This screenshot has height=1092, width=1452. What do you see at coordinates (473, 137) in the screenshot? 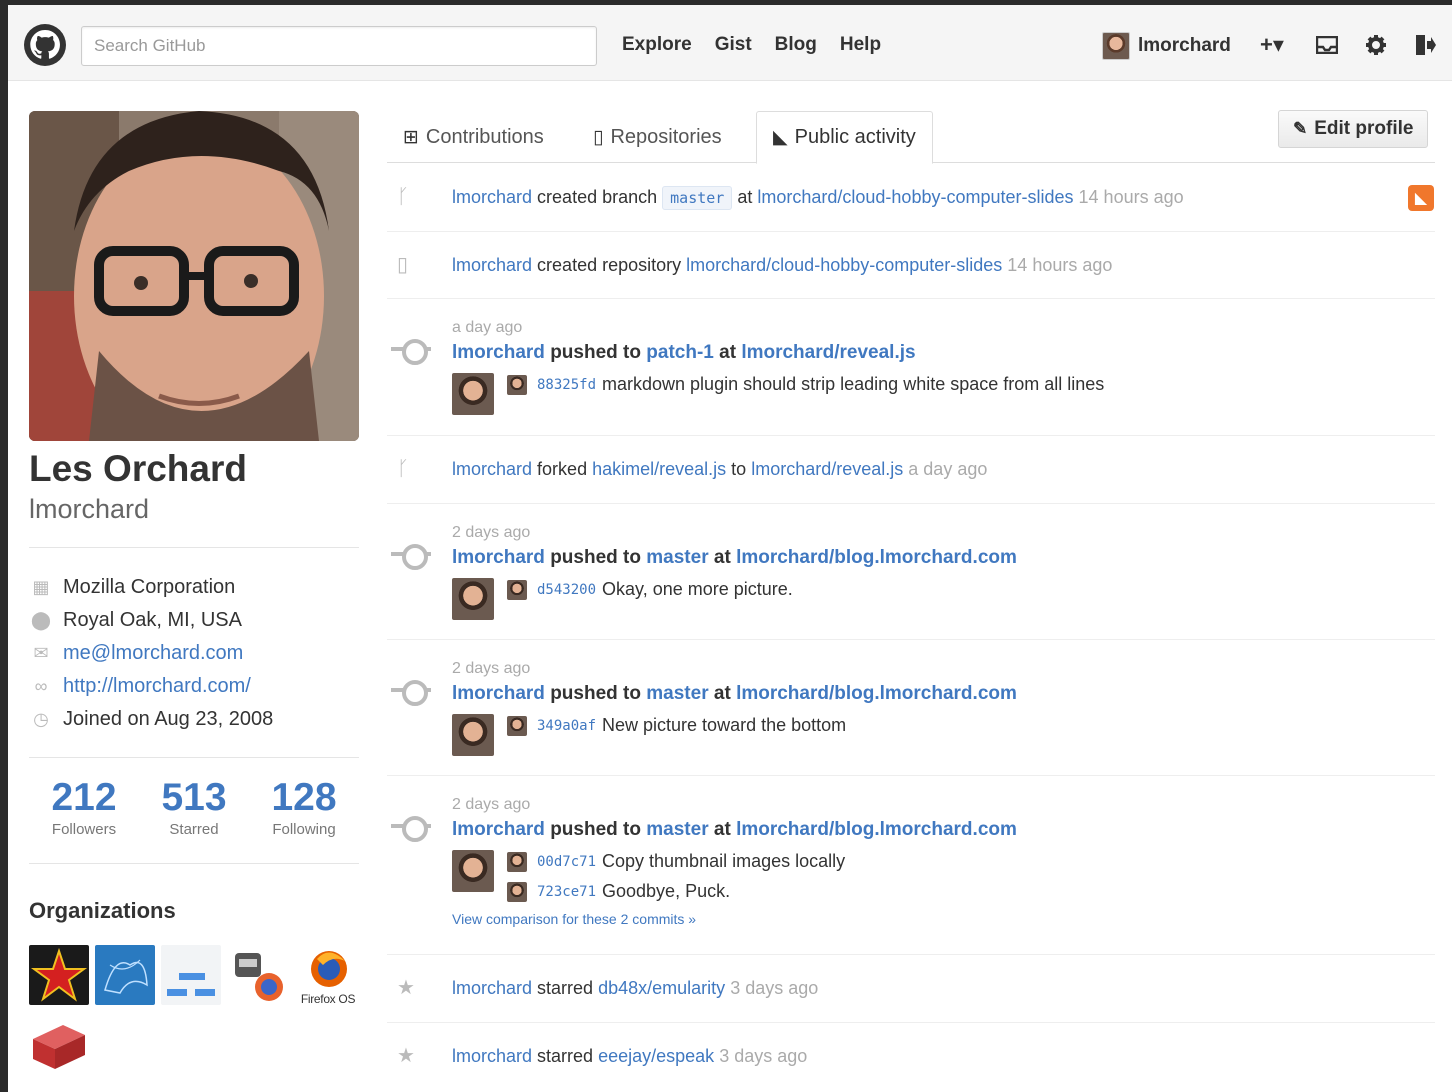
I see `tab-contributions: ⊞ Contributions` at bounding box center [473, 137].